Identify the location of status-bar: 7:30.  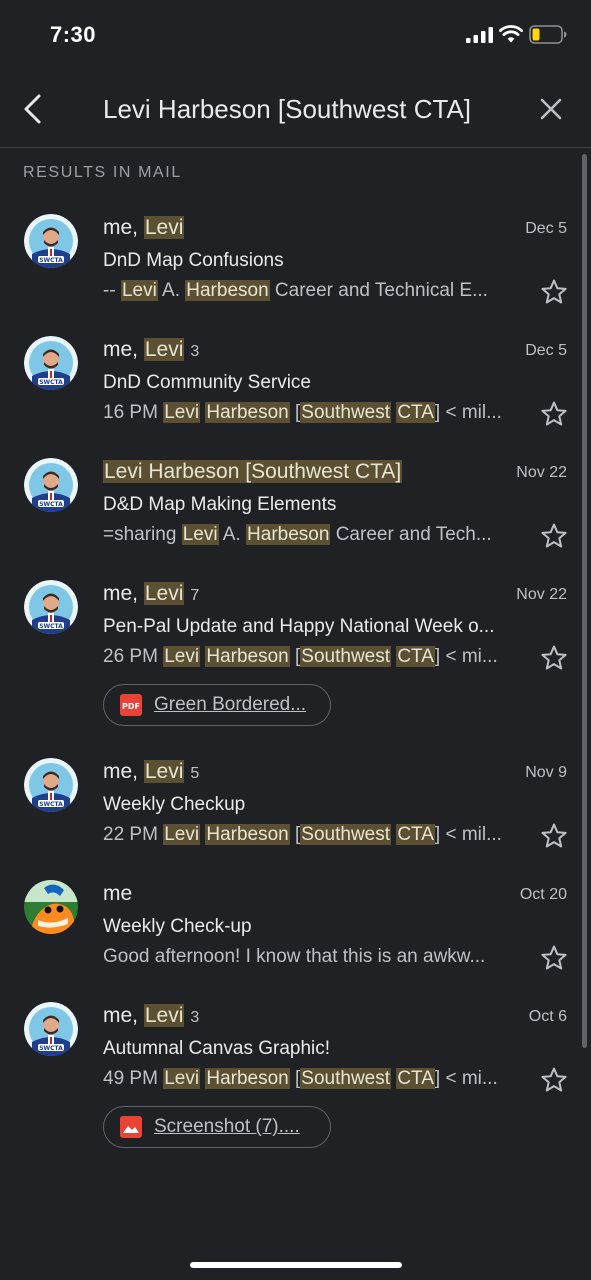
(295, 35).